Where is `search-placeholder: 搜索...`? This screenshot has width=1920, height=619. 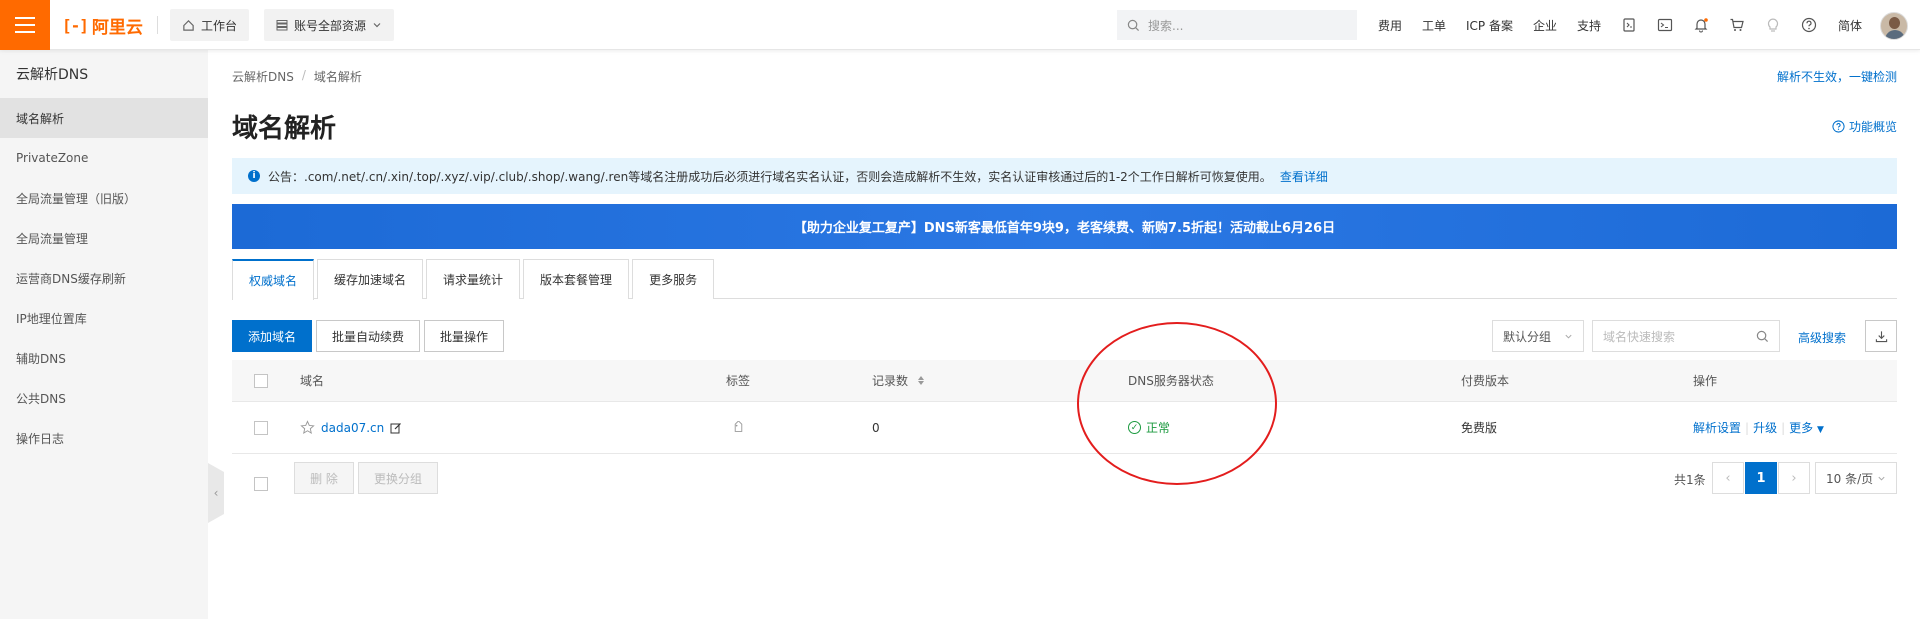
search-placeholder: 搜索... is located at coordinates (1166, 25).